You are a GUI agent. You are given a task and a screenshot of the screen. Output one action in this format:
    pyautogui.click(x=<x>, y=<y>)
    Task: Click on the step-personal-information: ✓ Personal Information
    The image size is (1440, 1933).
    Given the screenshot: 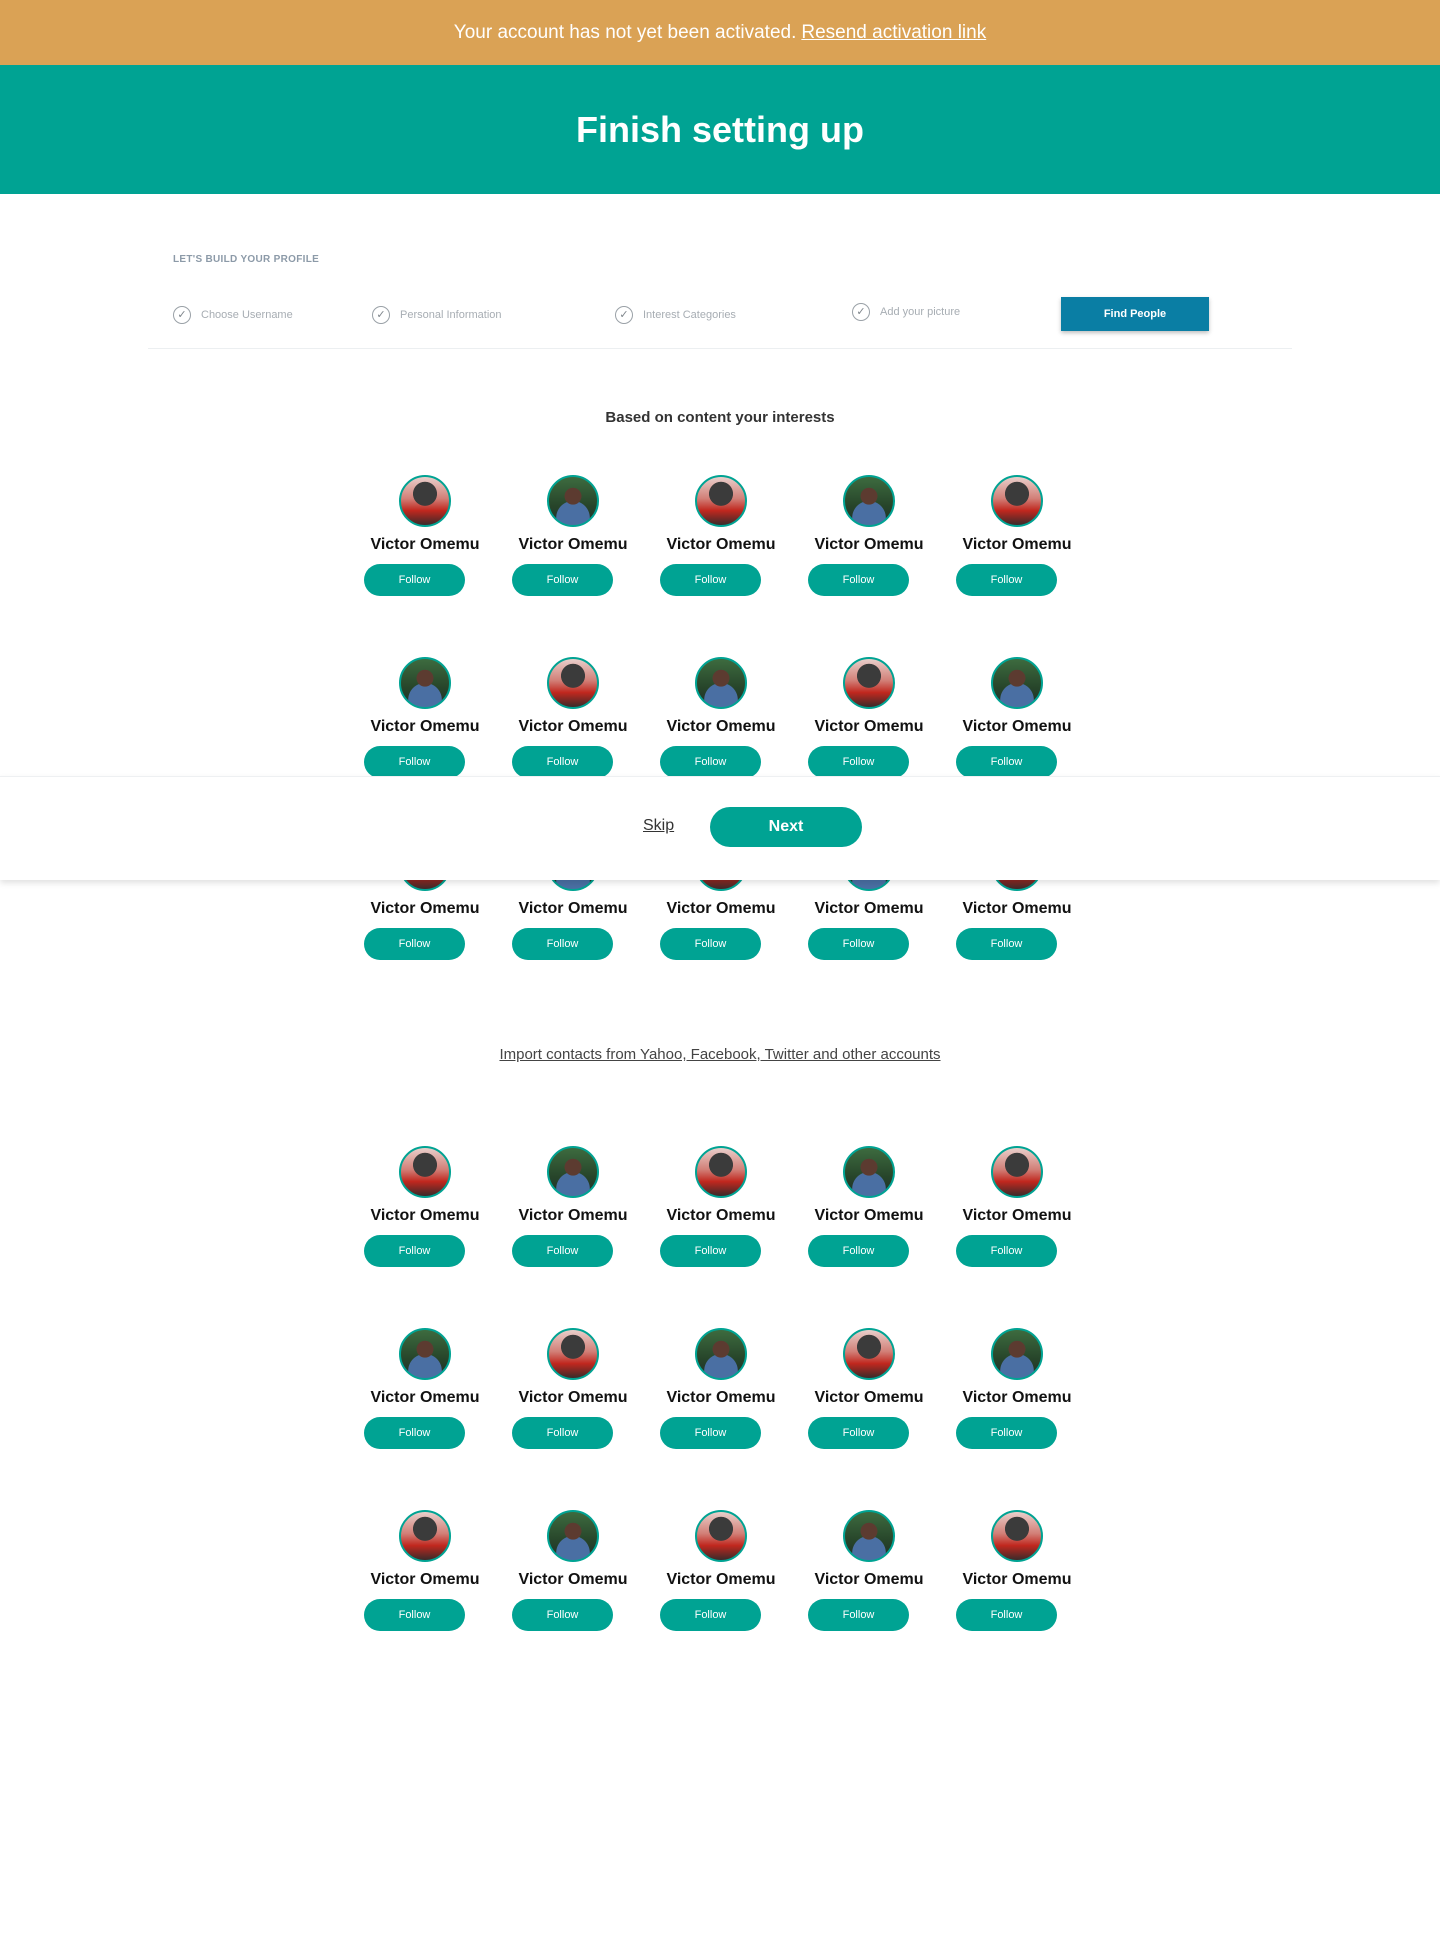 What is the action you would take?
    pyautogui.click(x=437, y=315)
    